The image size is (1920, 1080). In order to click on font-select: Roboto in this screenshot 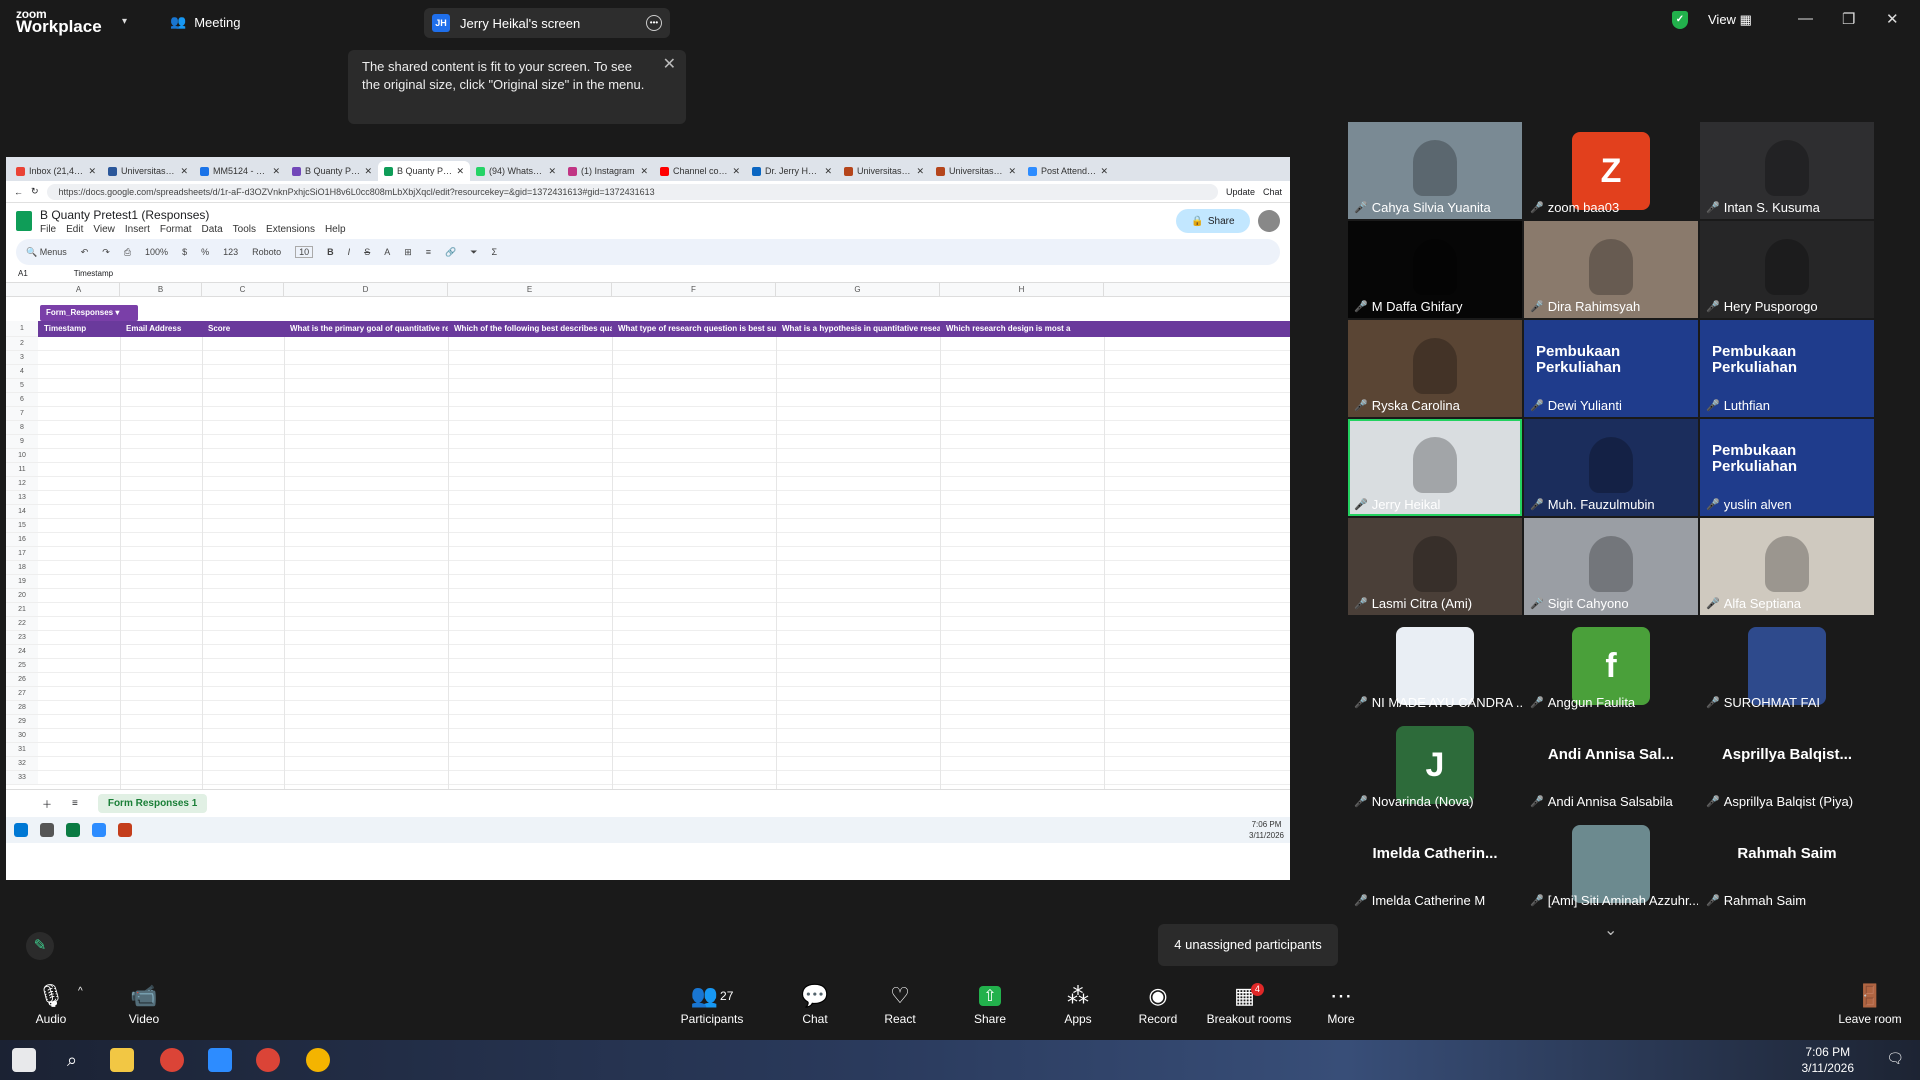, I will do `click(266, 252)`.